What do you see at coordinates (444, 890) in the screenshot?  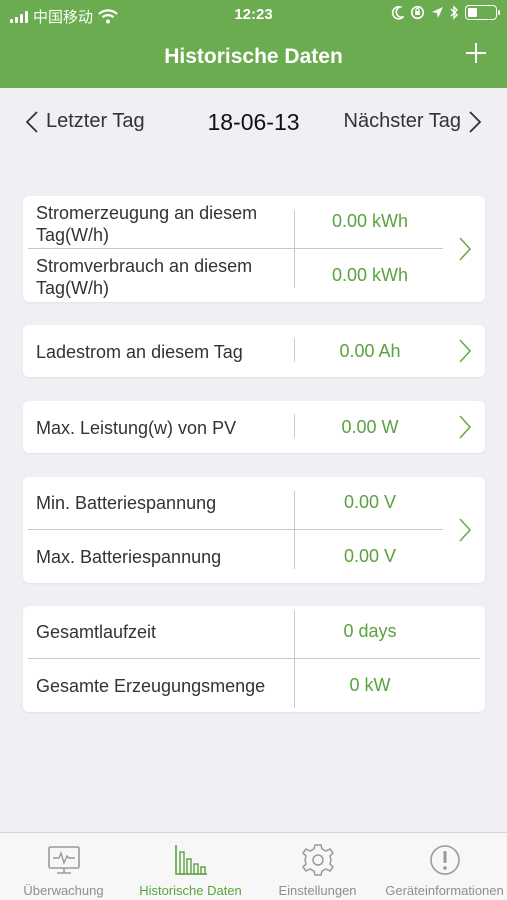 I see `tab-label: Geräteinformationen` at bounding box center [444, 890].